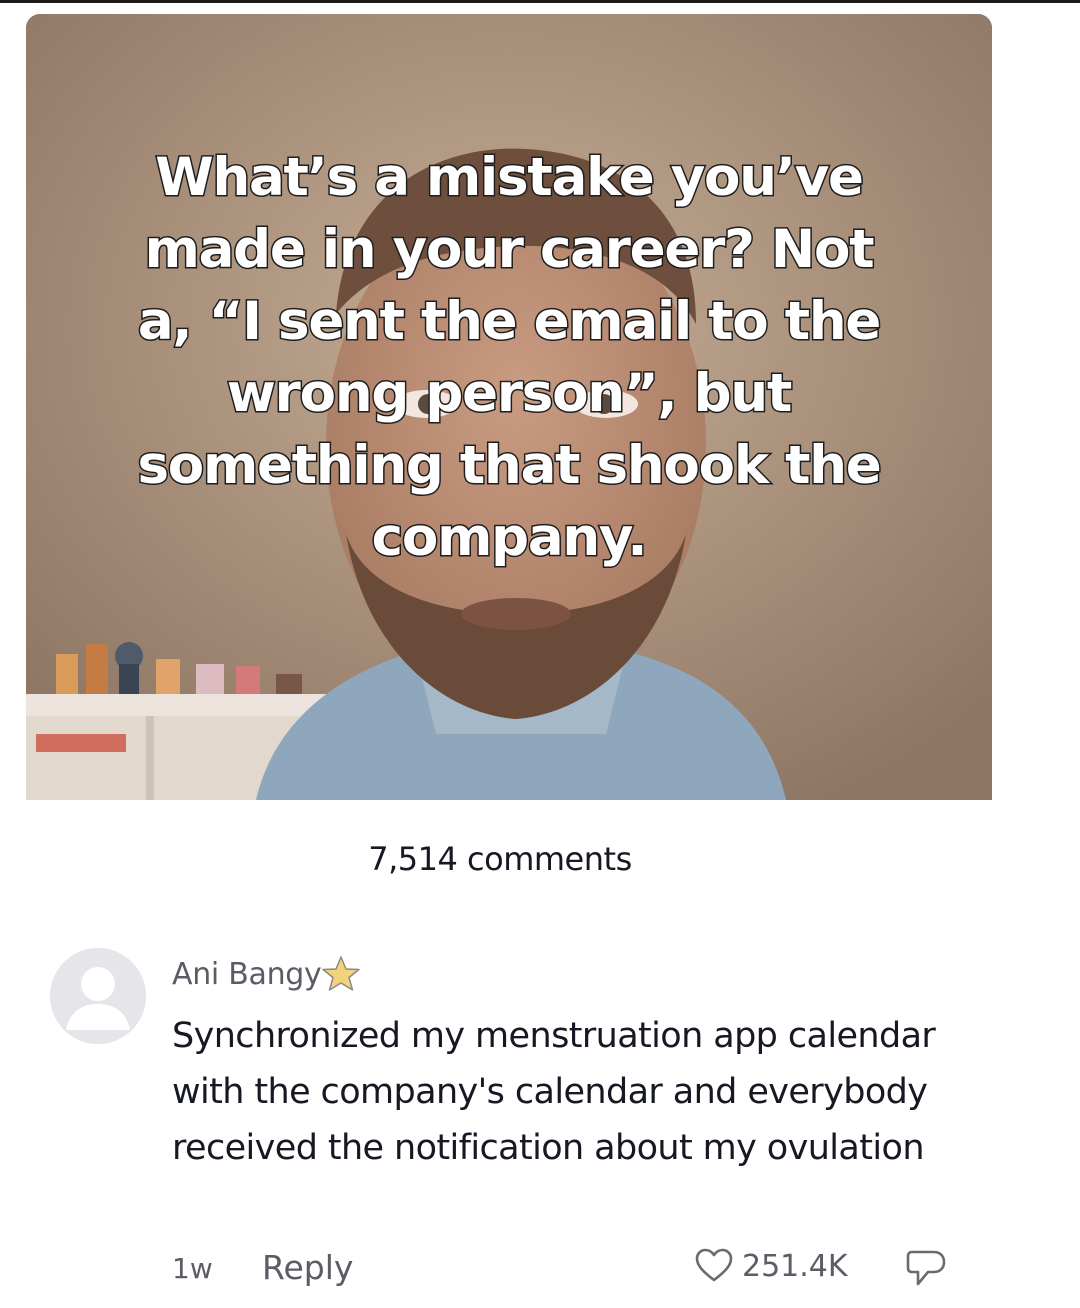 This screenshot has width=1080, height=1308. I want to click on comments-count: 7,514 comments, so click(500, 859).